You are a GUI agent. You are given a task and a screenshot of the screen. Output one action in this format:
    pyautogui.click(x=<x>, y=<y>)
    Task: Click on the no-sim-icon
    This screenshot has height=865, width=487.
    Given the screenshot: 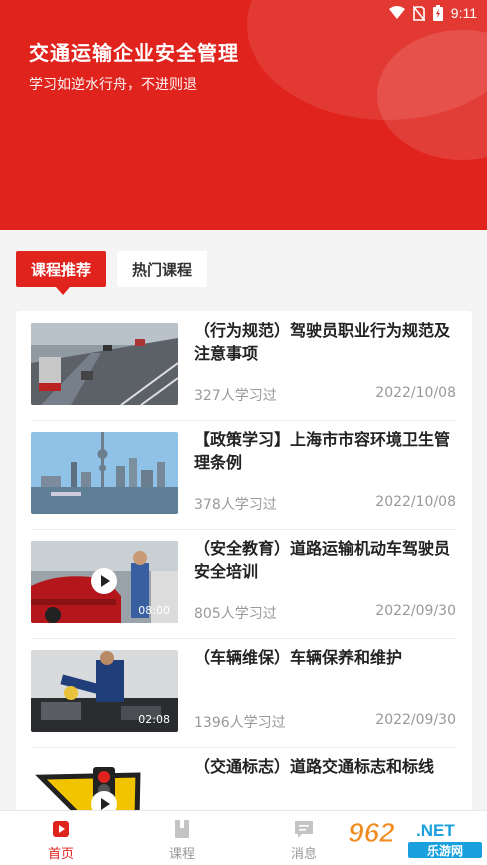 What is the action you would take?
    pyautogui.click(x=418, y=13)
    